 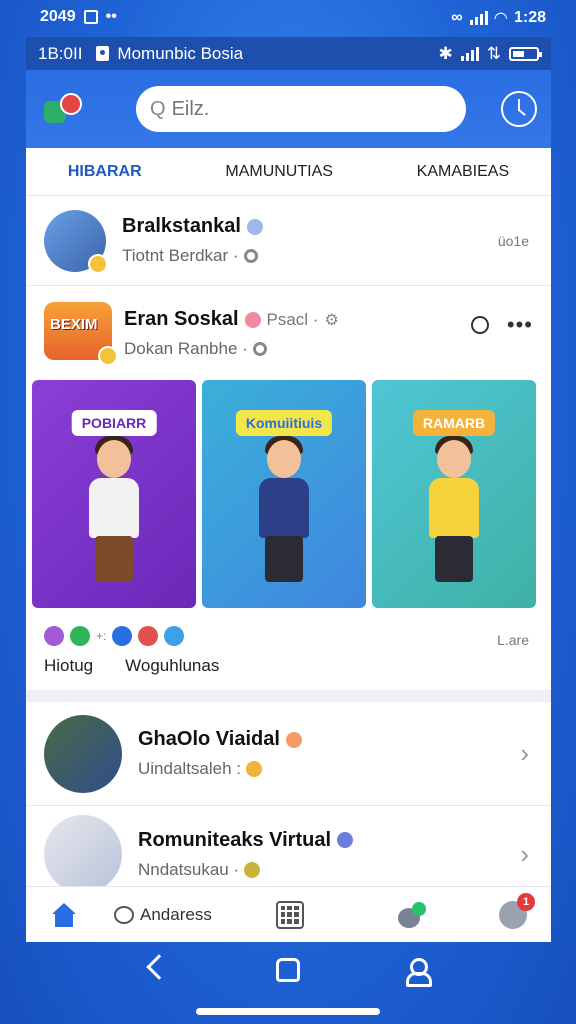 I want to click on item-title: GhaOlo Viaidal, so click(x=209, y=739).